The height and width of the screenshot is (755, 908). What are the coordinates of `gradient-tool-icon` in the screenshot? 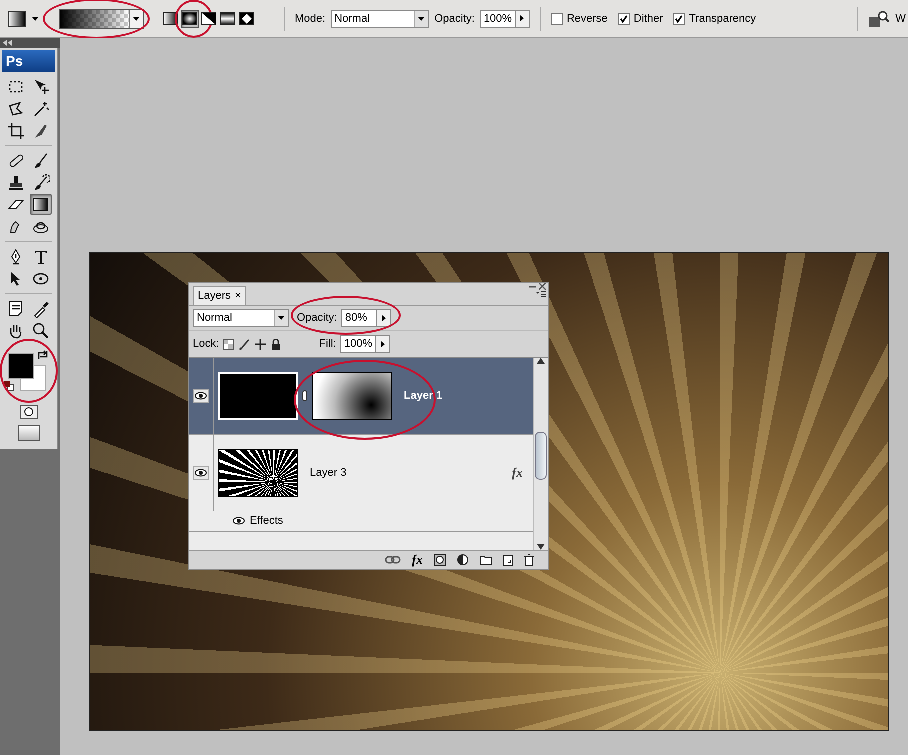 It's located at (17, 18).